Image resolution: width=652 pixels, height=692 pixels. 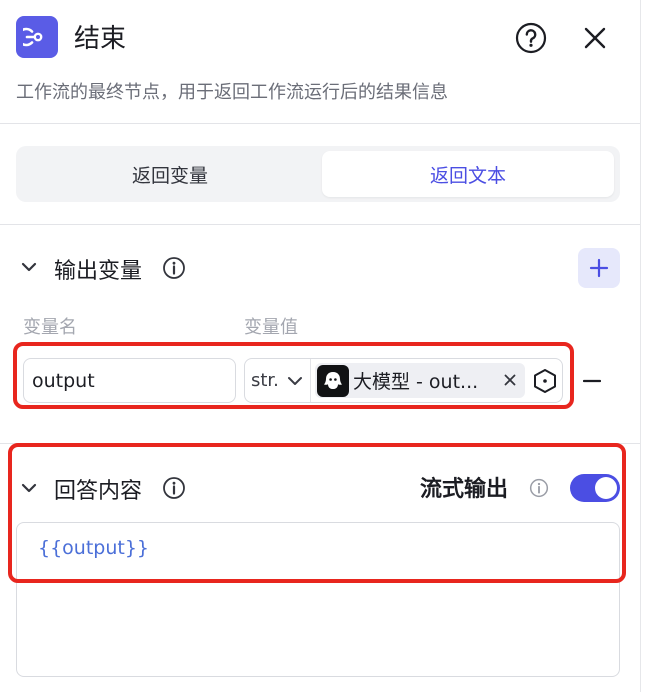 I want to click on node-title: 结束, so click(x=100, y=39).